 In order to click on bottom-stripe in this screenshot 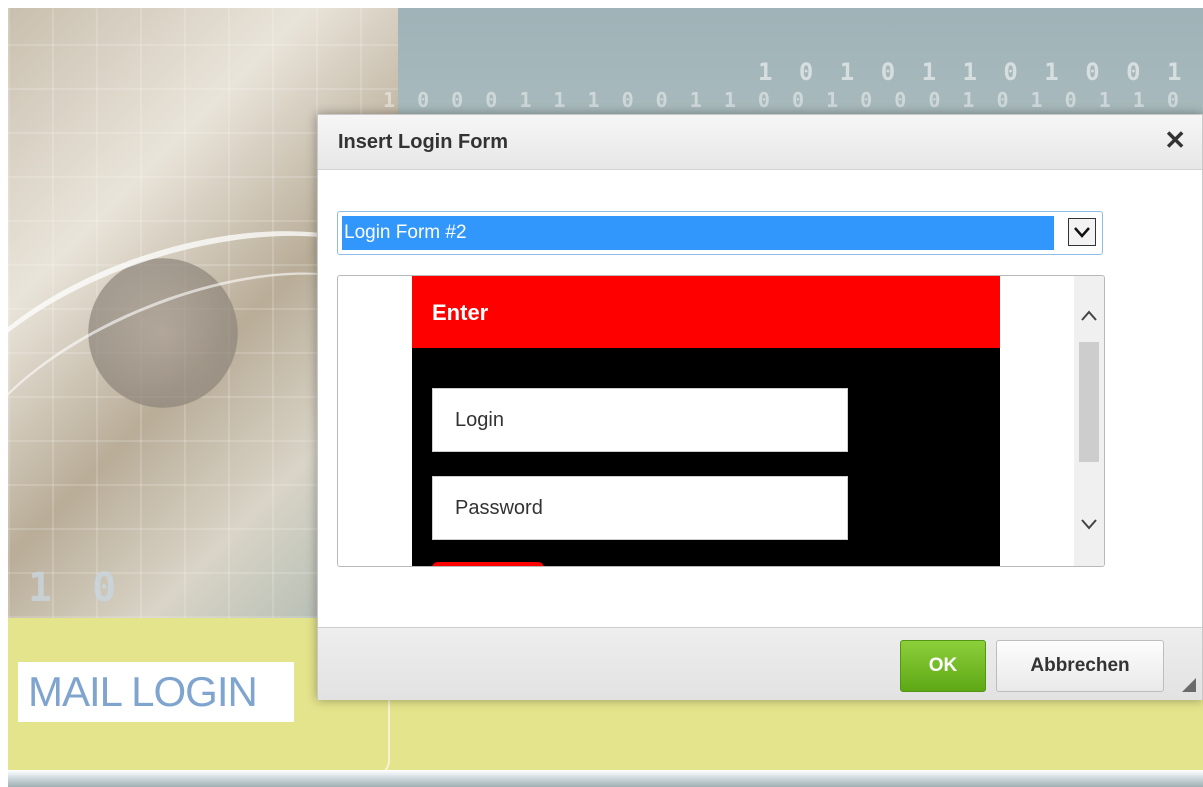, I will do `click(605, 778)`.